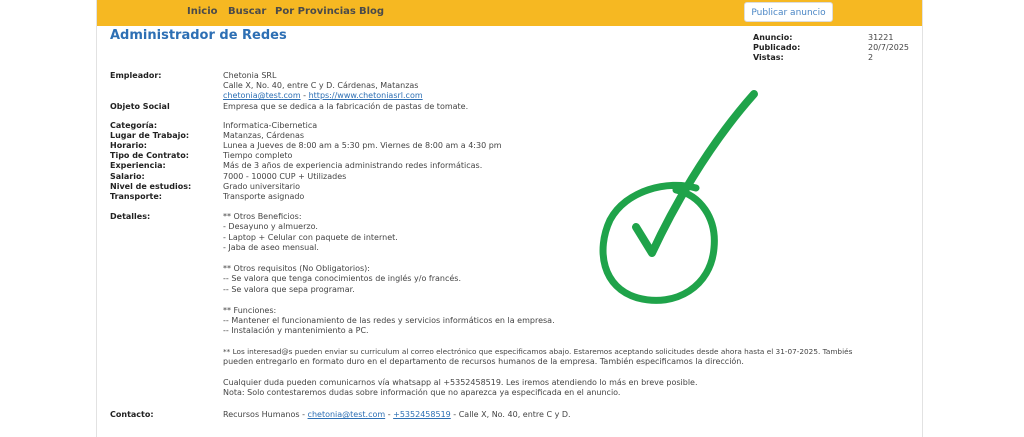  Describe the element at coordinates (136, 75) in the screenshot. I see `employer-label: Empleador:` at that location.